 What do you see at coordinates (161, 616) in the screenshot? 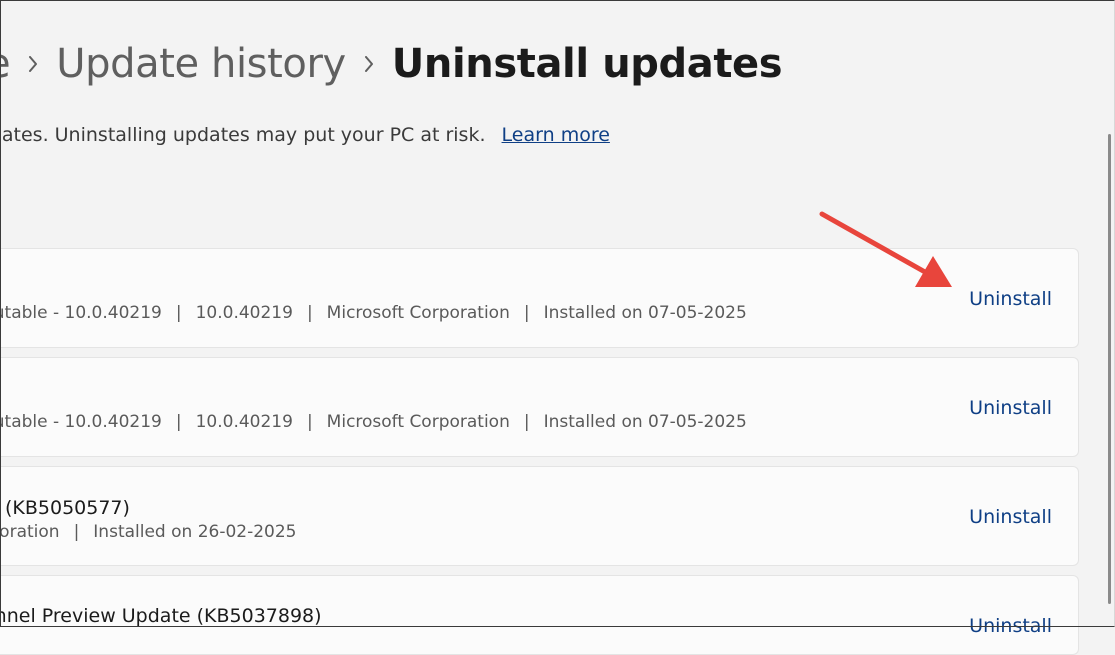
I see `update-title: hannel Preview Update (KB5037898)` at bounding box center [161, 616].